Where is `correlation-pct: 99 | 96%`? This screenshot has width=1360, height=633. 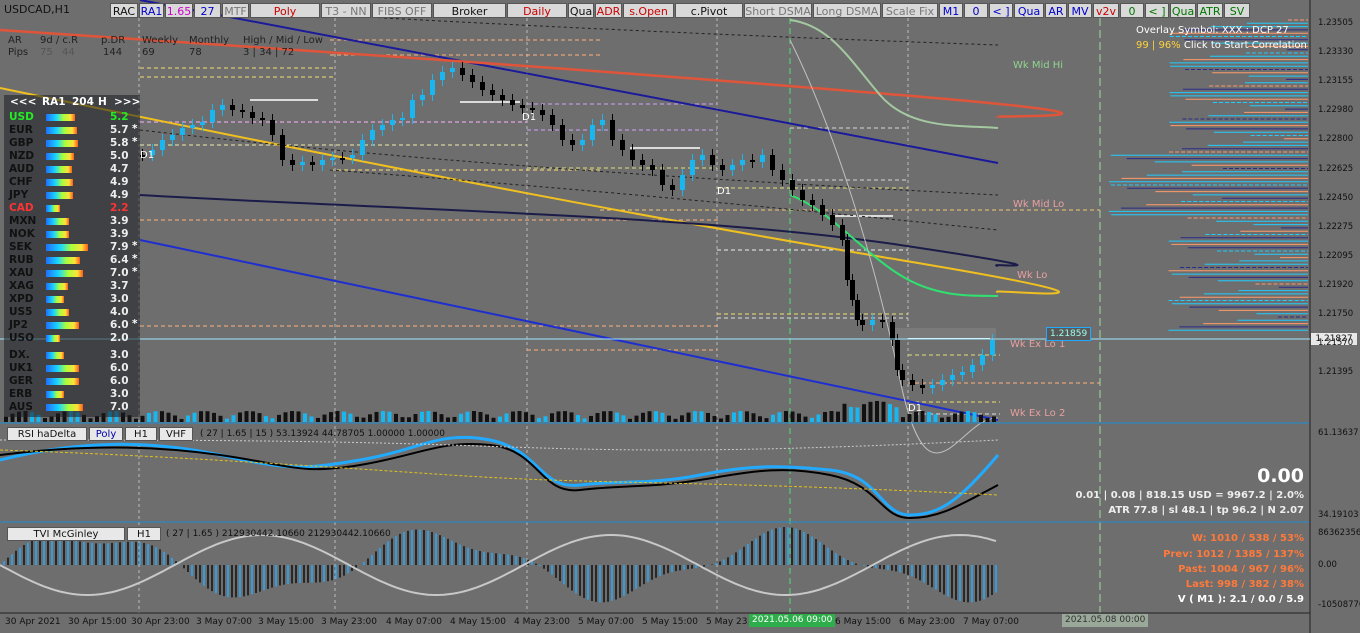
correlation-pct: 99 | 96% is located at coordinates (1158, 45).